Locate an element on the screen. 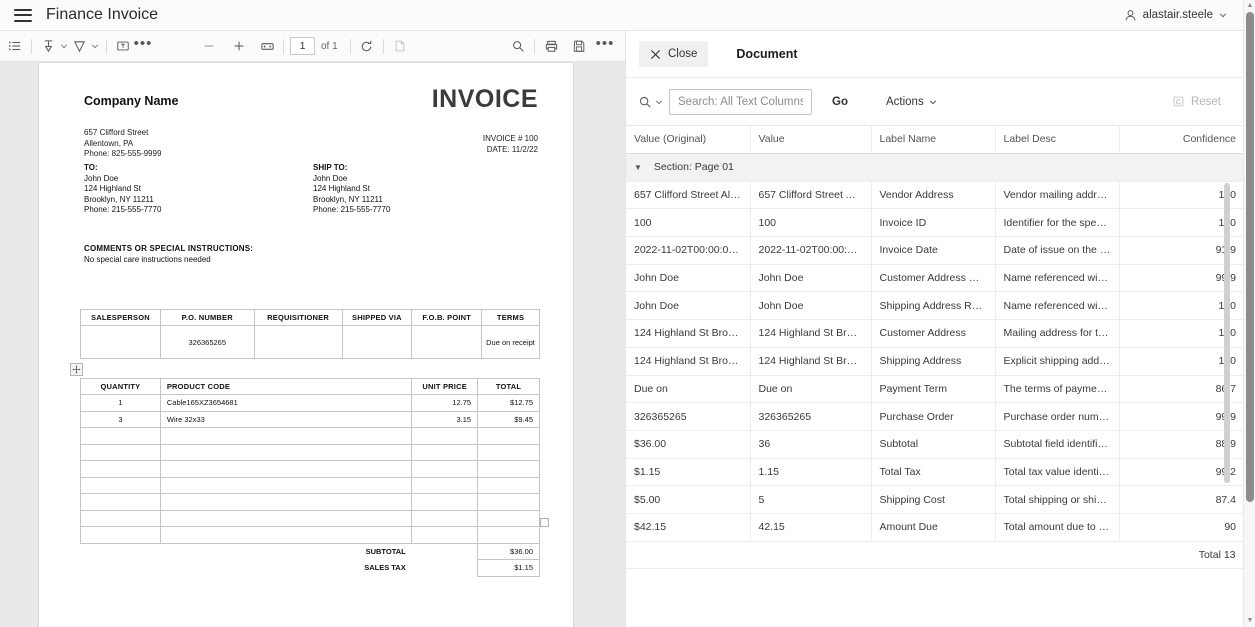 The height and width of the screenshot is (627, 1255). table-row: 3 Wire 32x33 3.15 $9.45 is located at coordinates (310, 419).